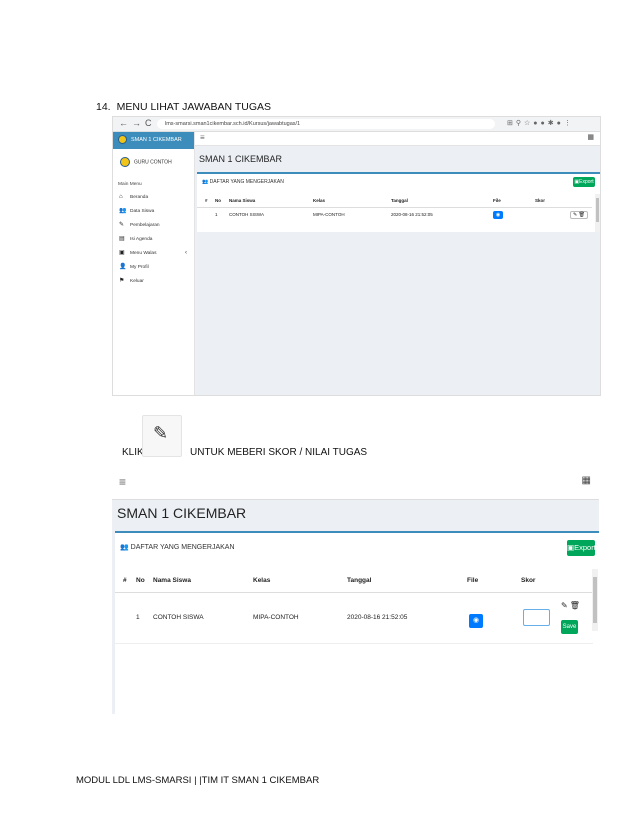 Image resolution: width=638 pixels, height=826 pixels. Describe the element at coordinates (123, 267) in the screenshot. I see `user-icon: 👤` at that location.